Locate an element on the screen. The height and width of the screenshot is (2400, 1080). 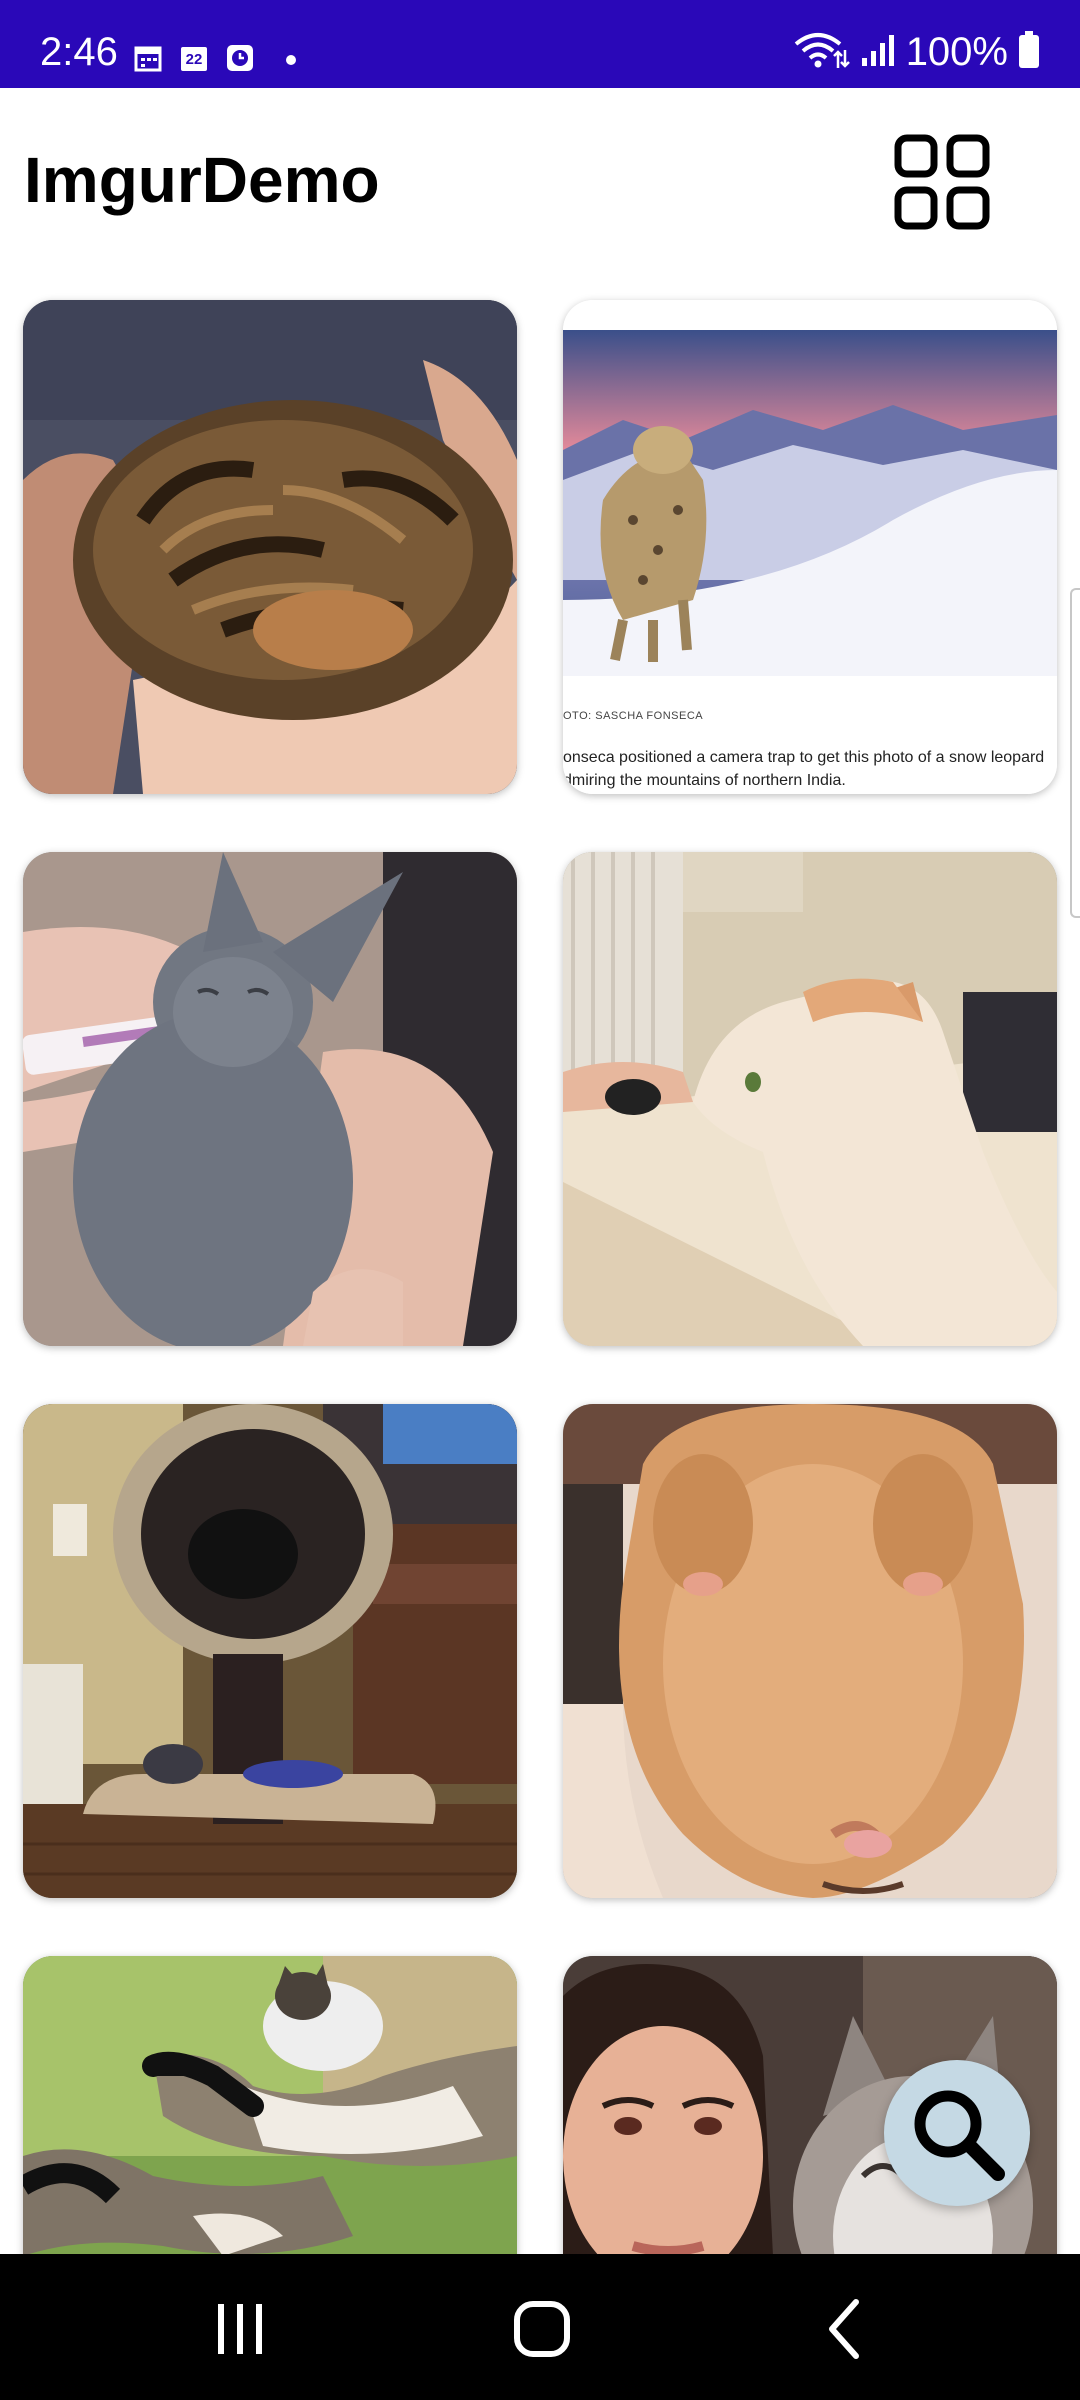
recents-button is located at coordinates (240, 2329).